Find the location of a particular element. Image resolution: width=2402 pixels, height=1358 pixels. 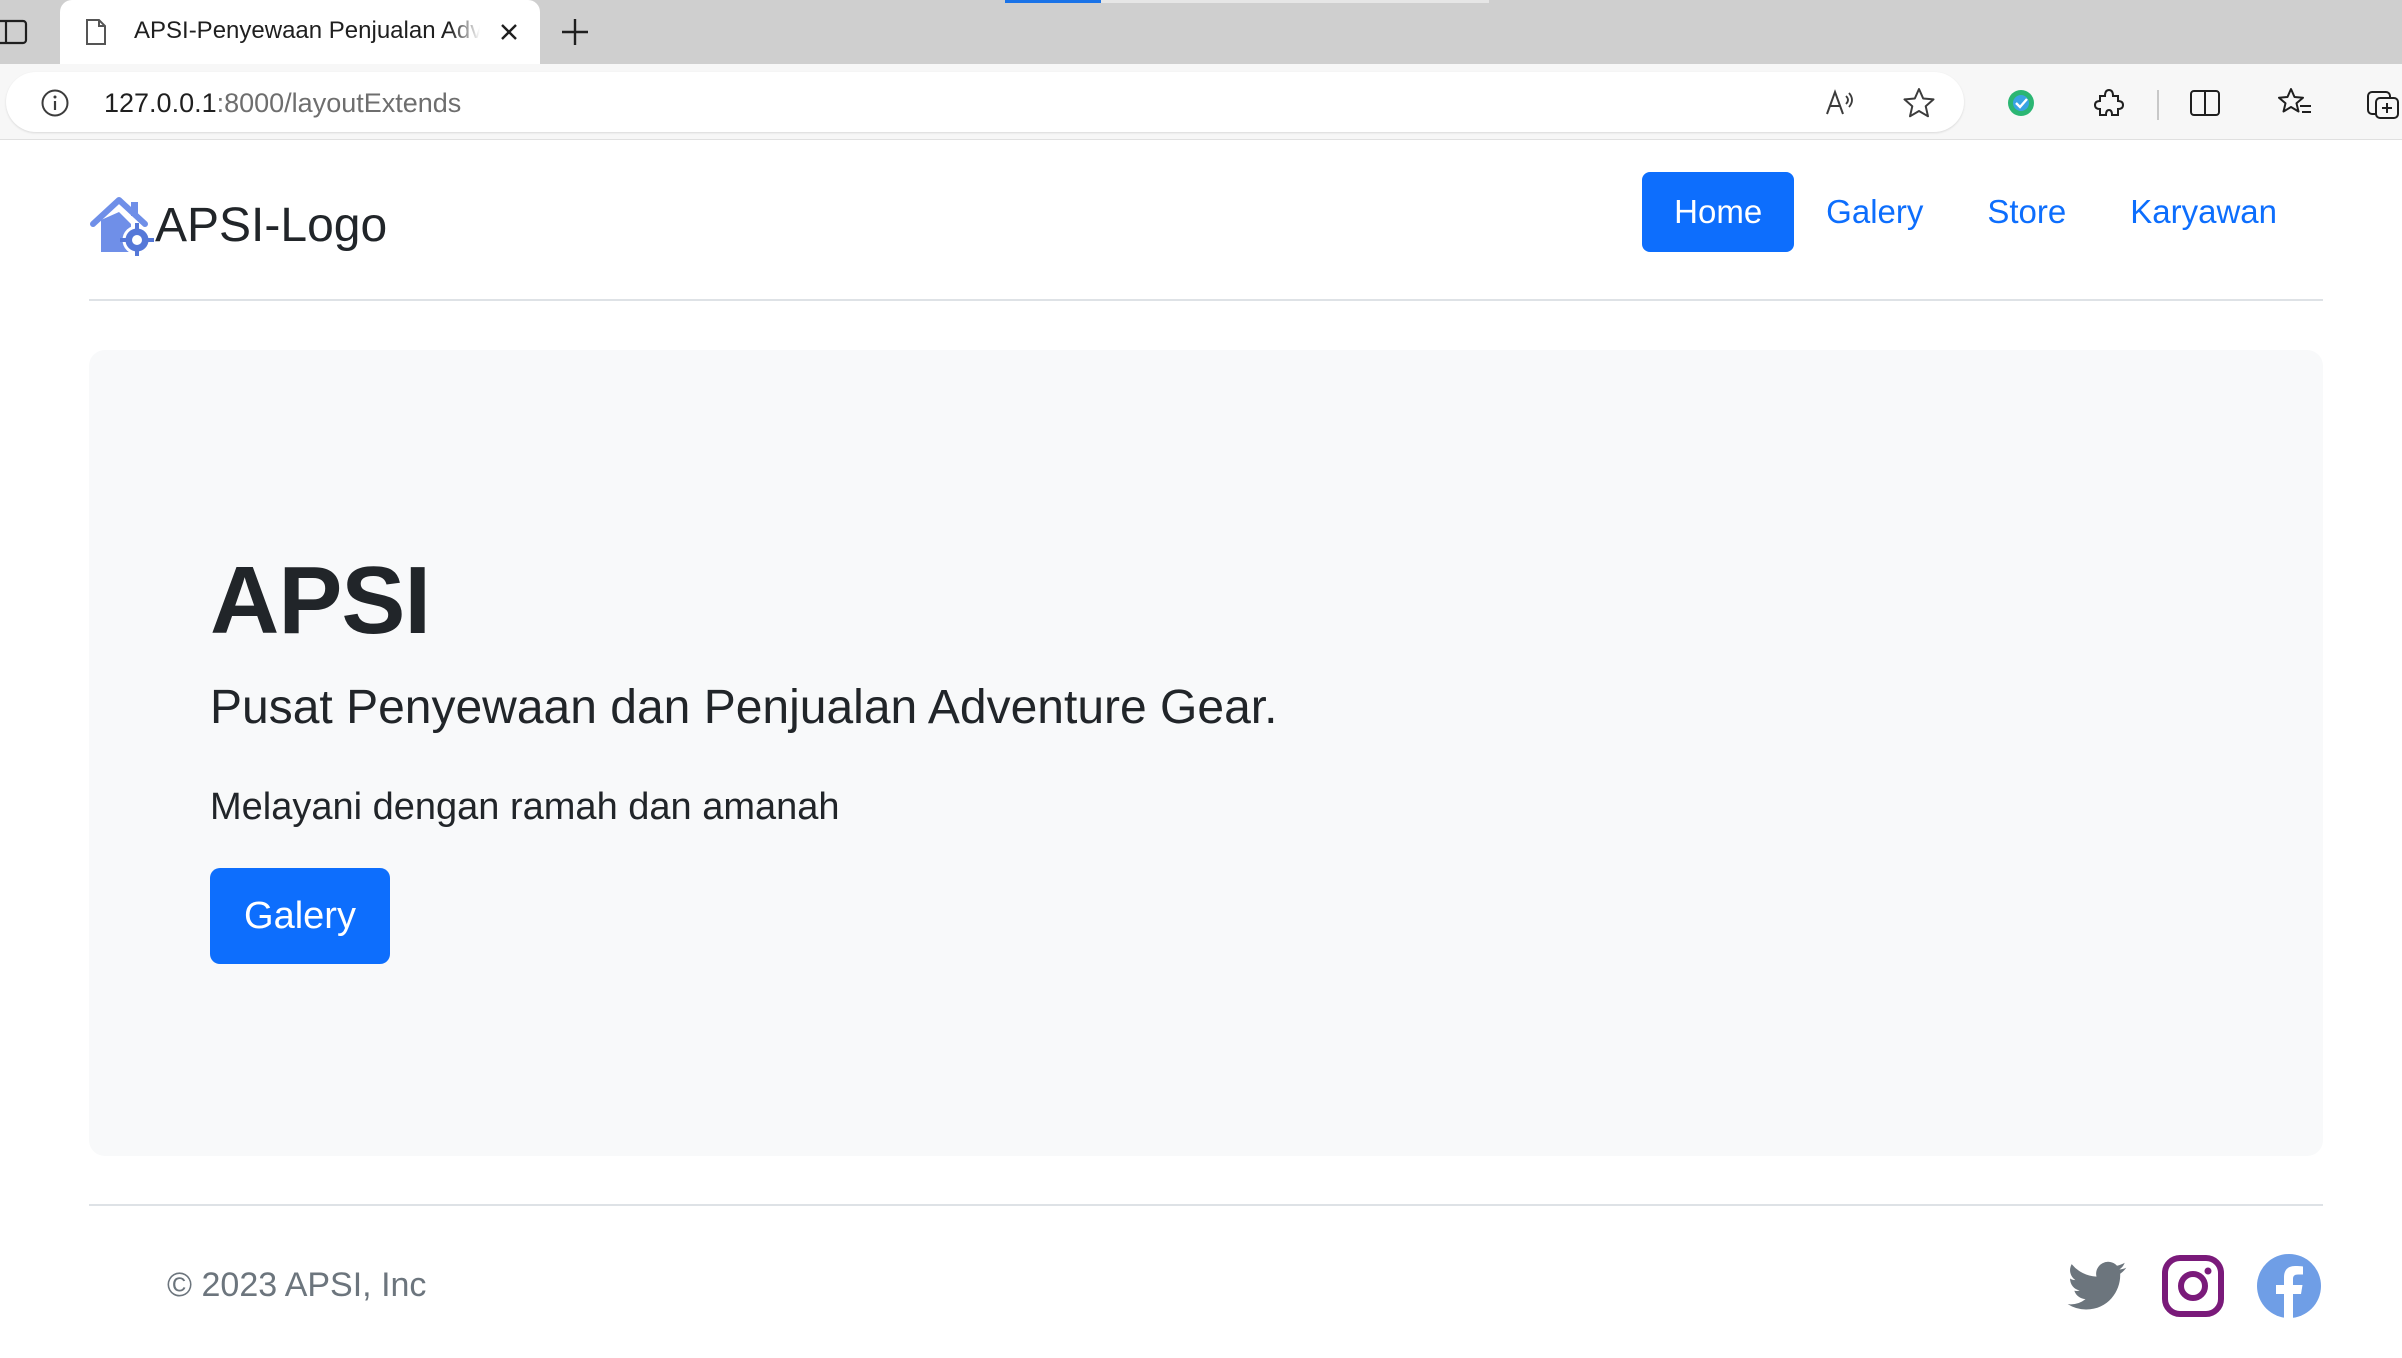

collections-icon is located at coordinates (2383, 103).